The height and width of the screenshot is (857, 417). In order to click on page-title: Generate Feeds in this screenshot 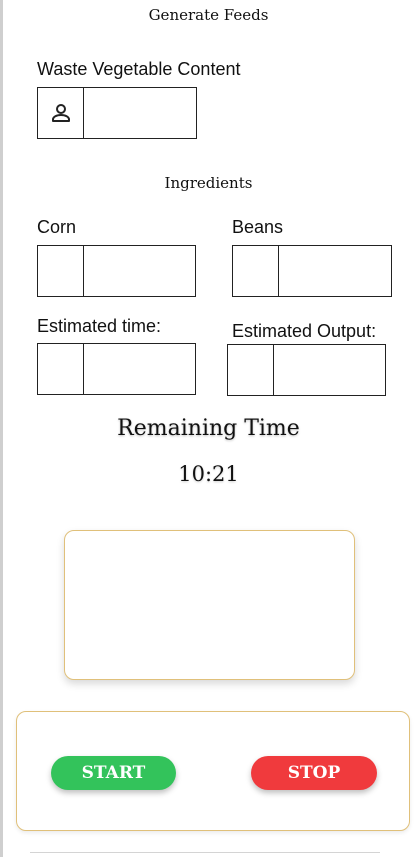, I will do `click(208, 15)`.